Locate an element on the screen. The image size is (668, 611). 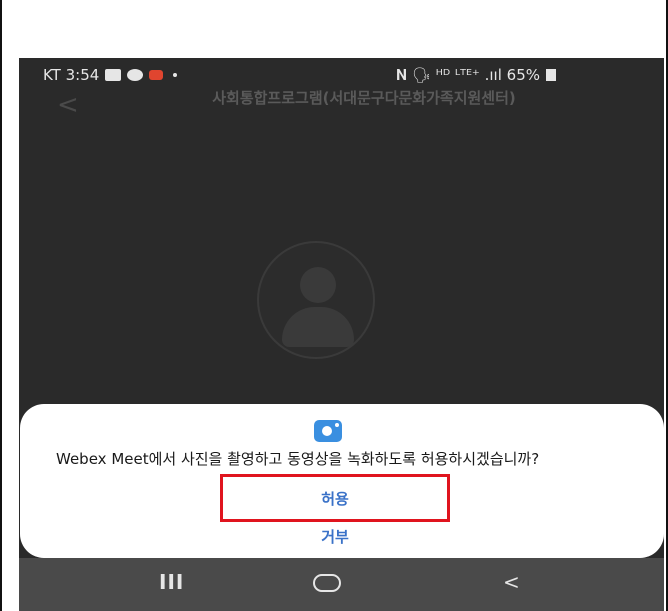
avatar is located at coordinates (316, 300).